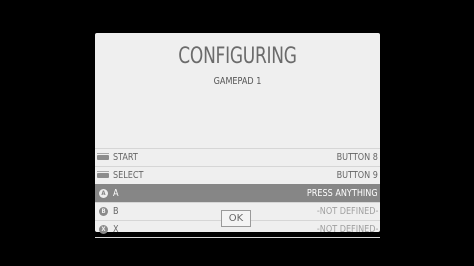  I want to click on dialog-subtitle: GAMEPAD 1, so click(237, 81).